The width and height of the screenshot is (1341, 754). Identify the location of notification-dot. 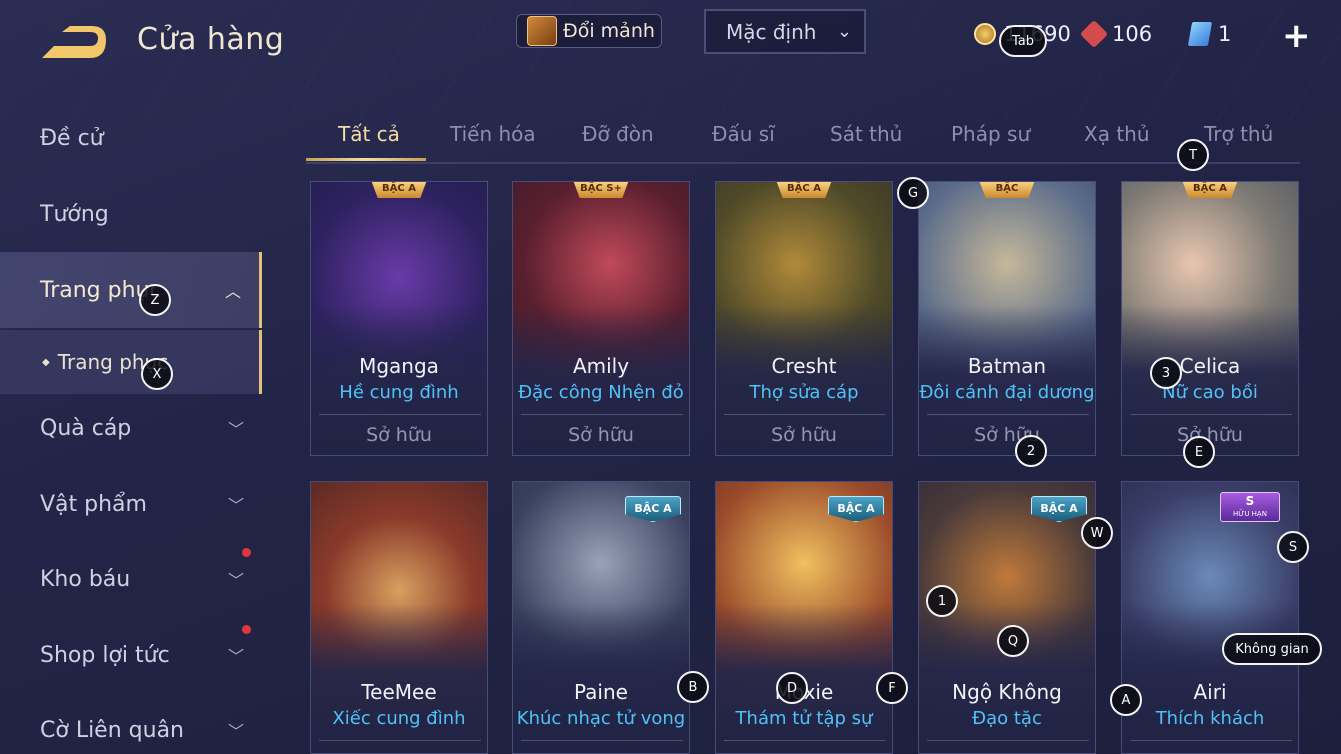
(246, 629).